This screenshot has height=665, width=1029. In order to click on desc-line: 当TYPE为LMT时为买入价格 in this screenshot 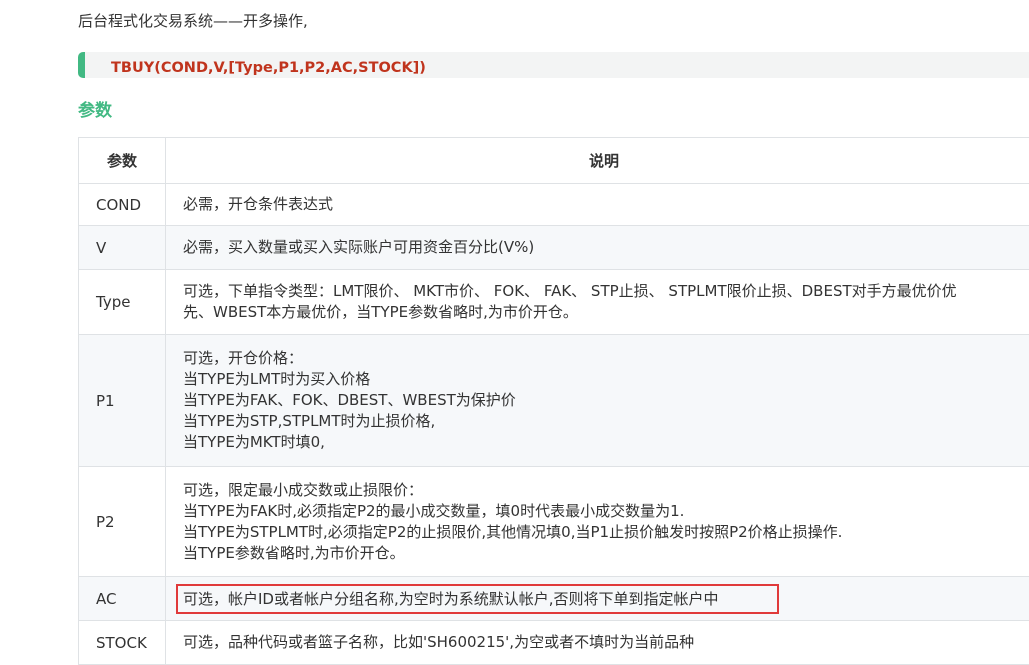, I will do `click(606, 379)`.